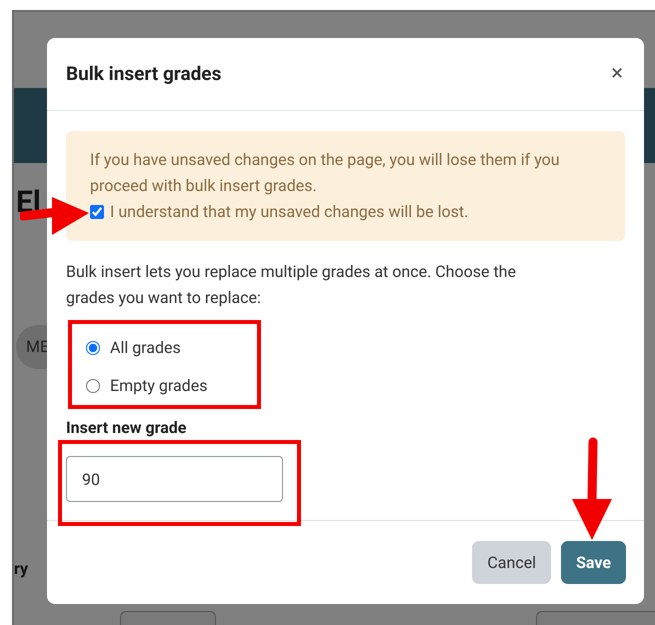 This screenshot has height=625, width=655. Describe the element at coordinates (618, 74) in the screenshot. I see `close-button: ×` at that location.